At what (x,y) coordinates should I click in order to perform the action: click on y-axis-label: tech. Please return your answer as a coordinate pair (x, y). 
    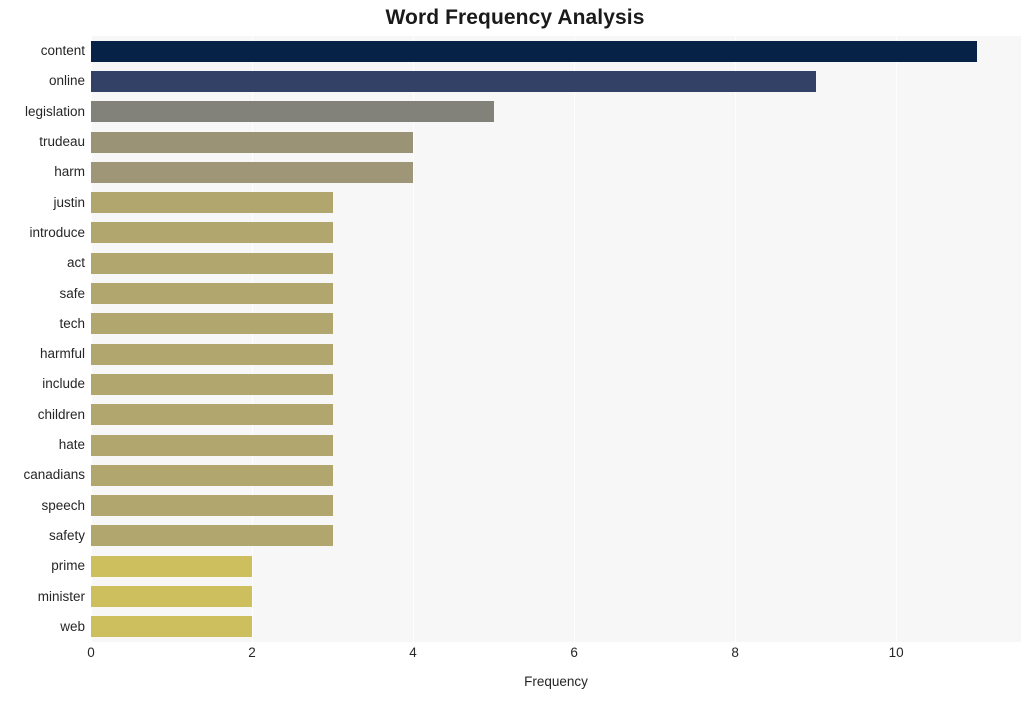
    Looking at the image, I should click on (72, 323).